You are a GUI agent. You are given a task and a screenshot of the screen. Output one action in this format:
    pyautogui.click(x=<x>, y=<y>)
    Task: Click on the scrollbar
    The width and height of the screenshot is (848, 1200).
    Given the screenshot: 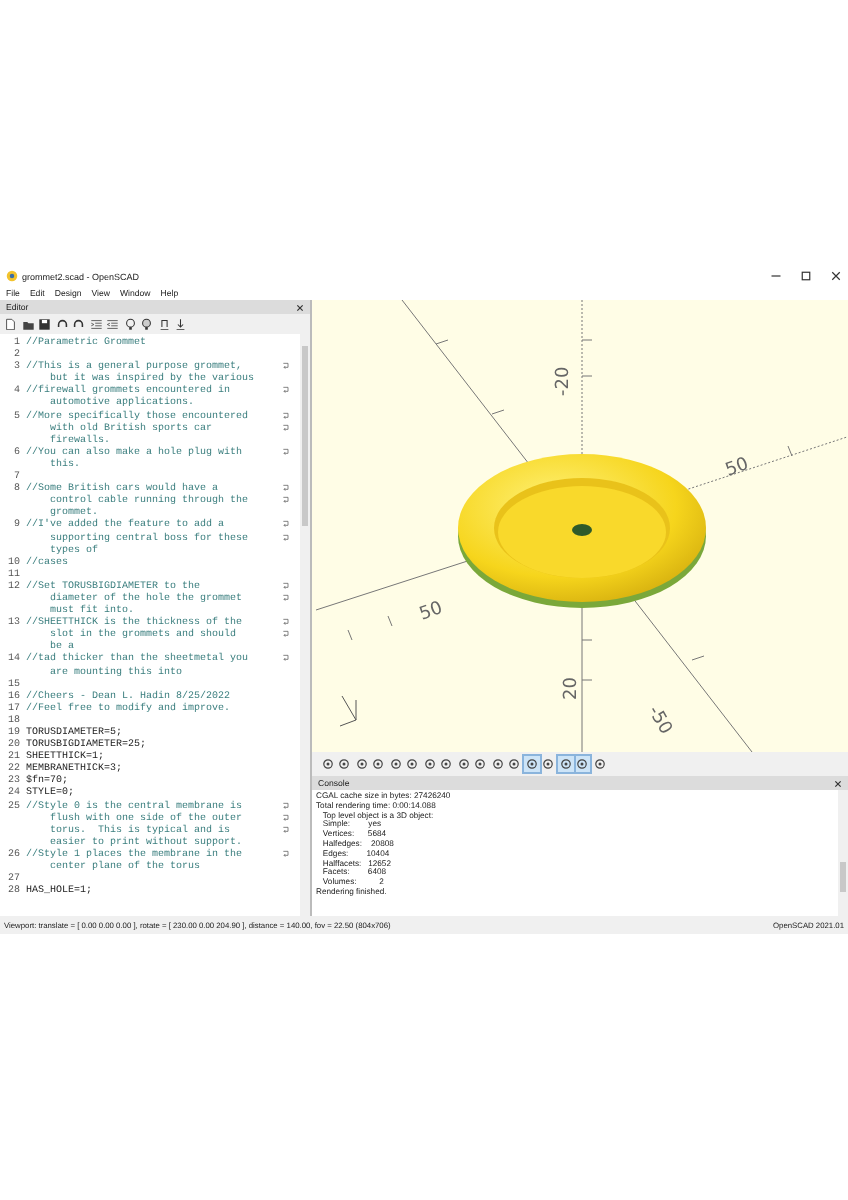 What is the action you would take?
    pyautogui.click(x=843, y=853)
    